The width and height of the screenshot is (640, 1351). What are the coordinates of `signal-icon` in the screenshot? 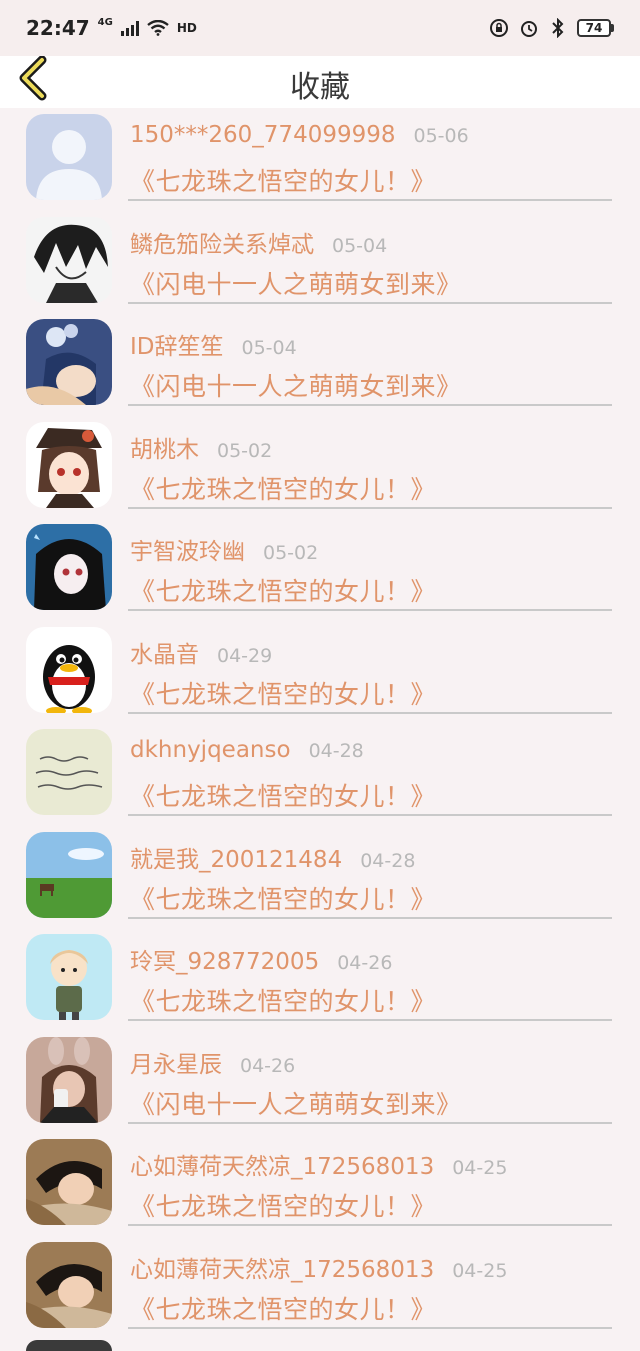 It's located at (129, 28).